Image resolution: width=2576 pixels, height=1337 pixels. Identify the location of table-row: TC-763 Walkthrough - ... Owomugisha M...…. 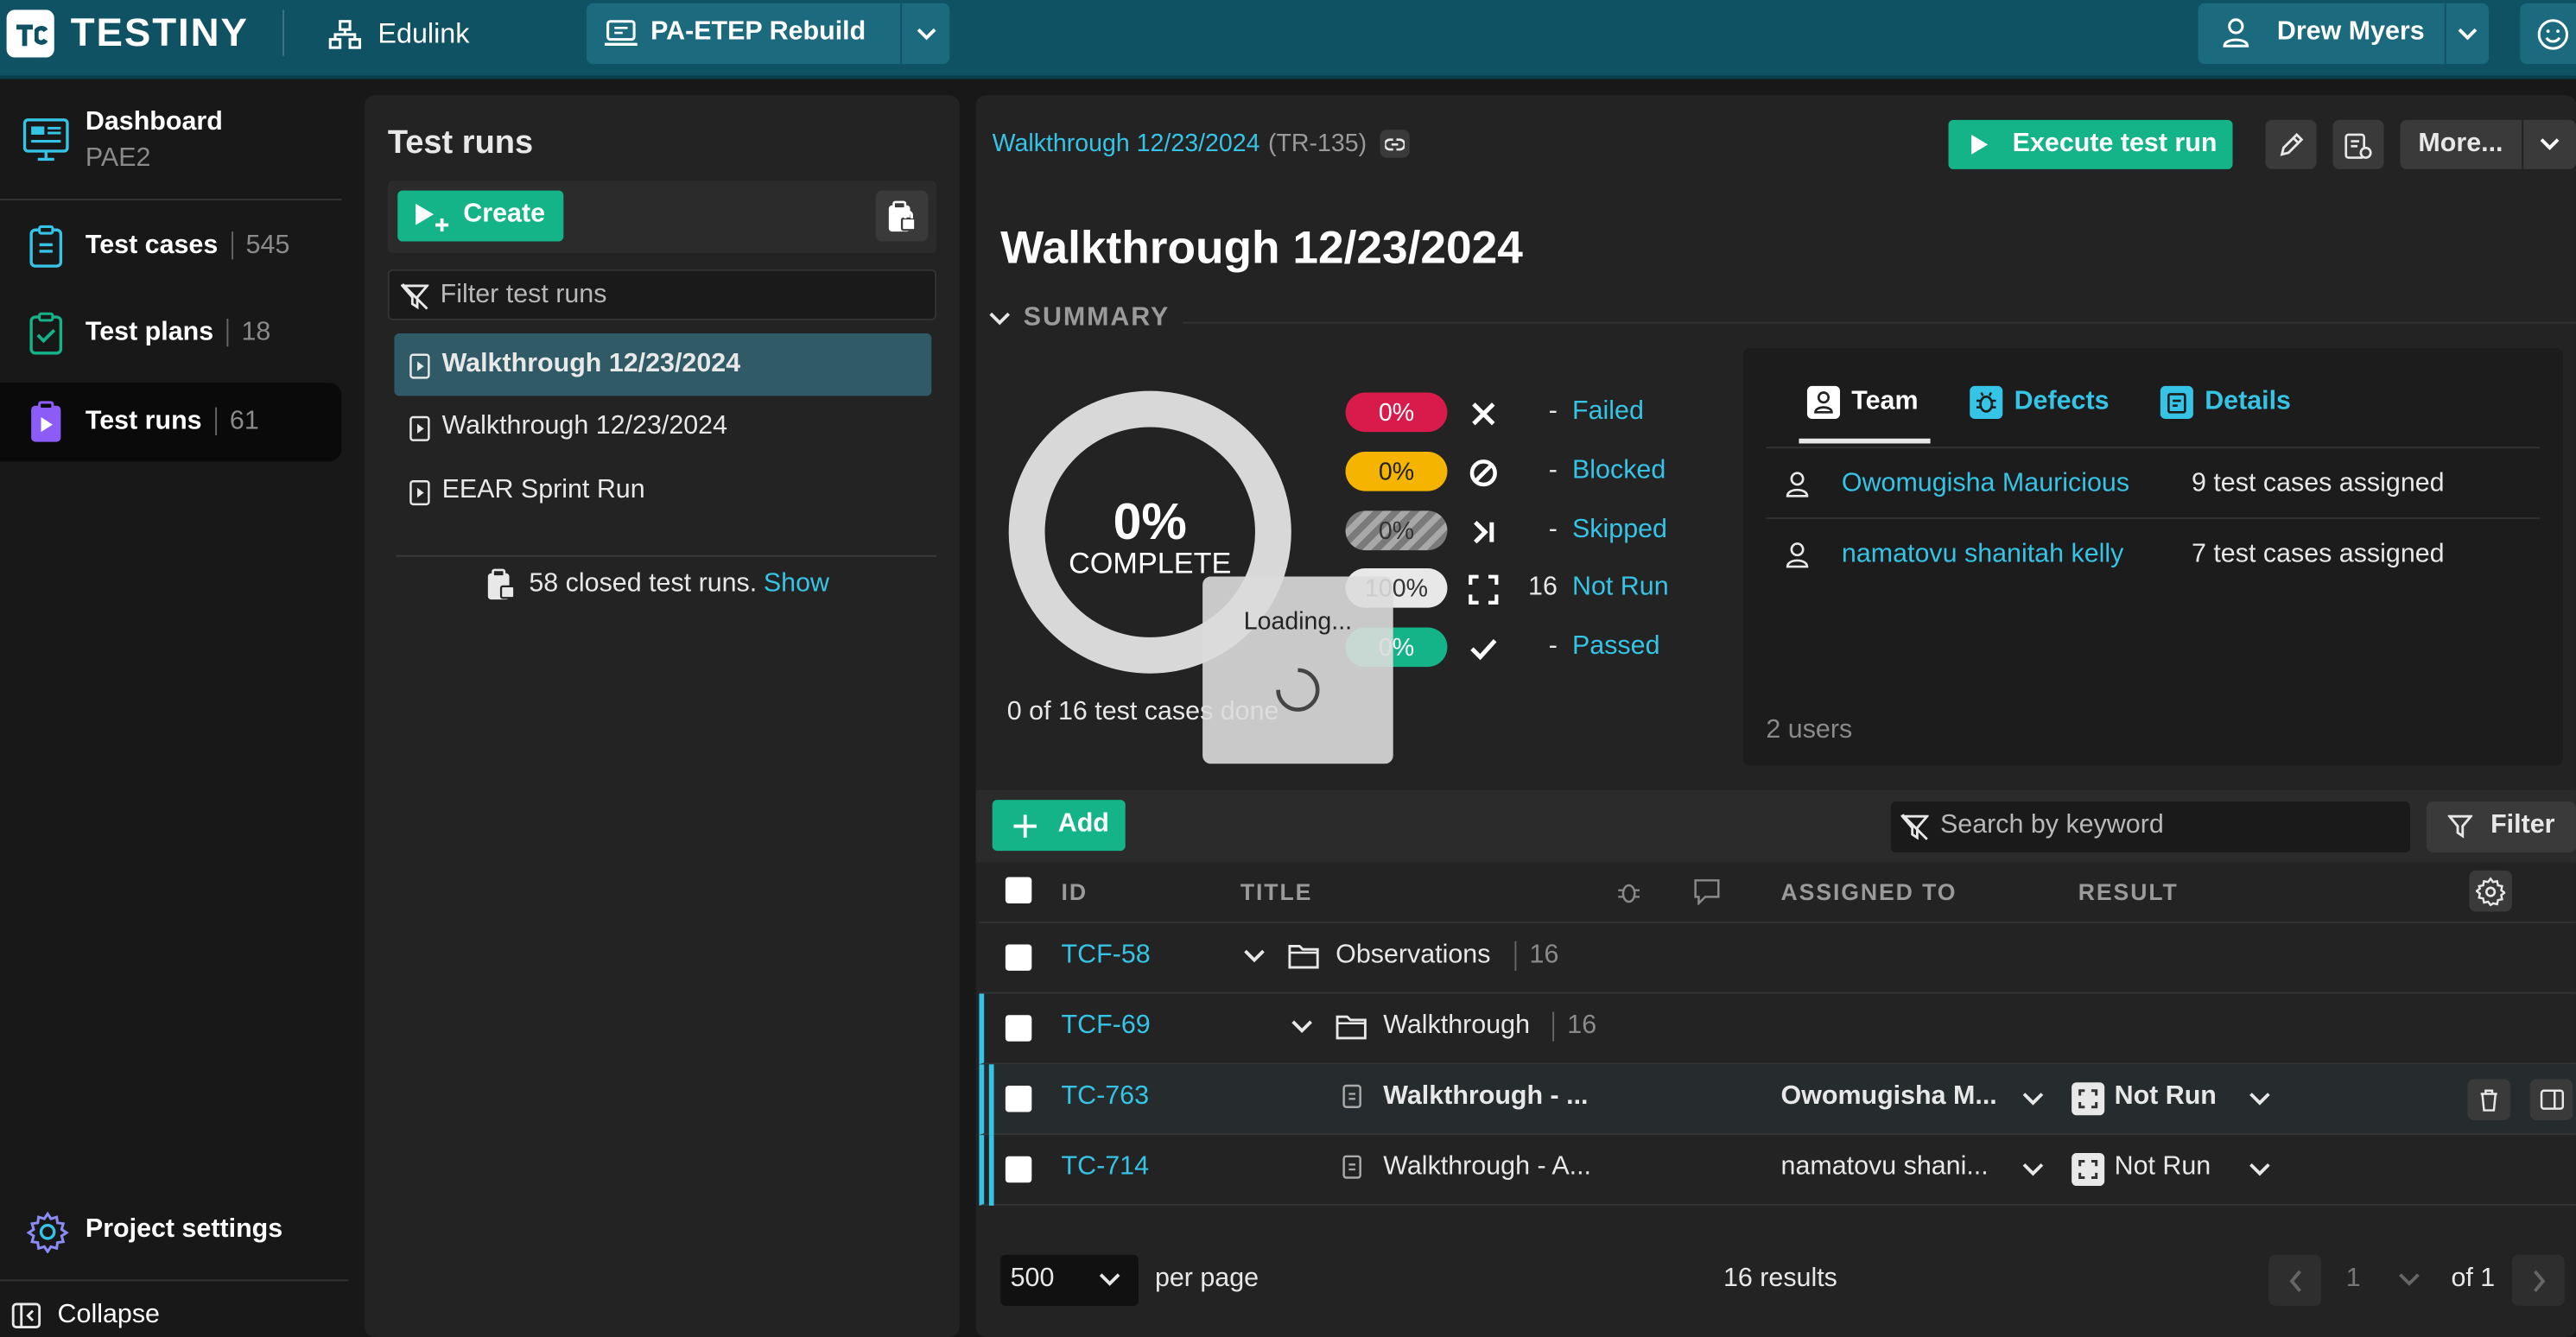
(1777, 1100).